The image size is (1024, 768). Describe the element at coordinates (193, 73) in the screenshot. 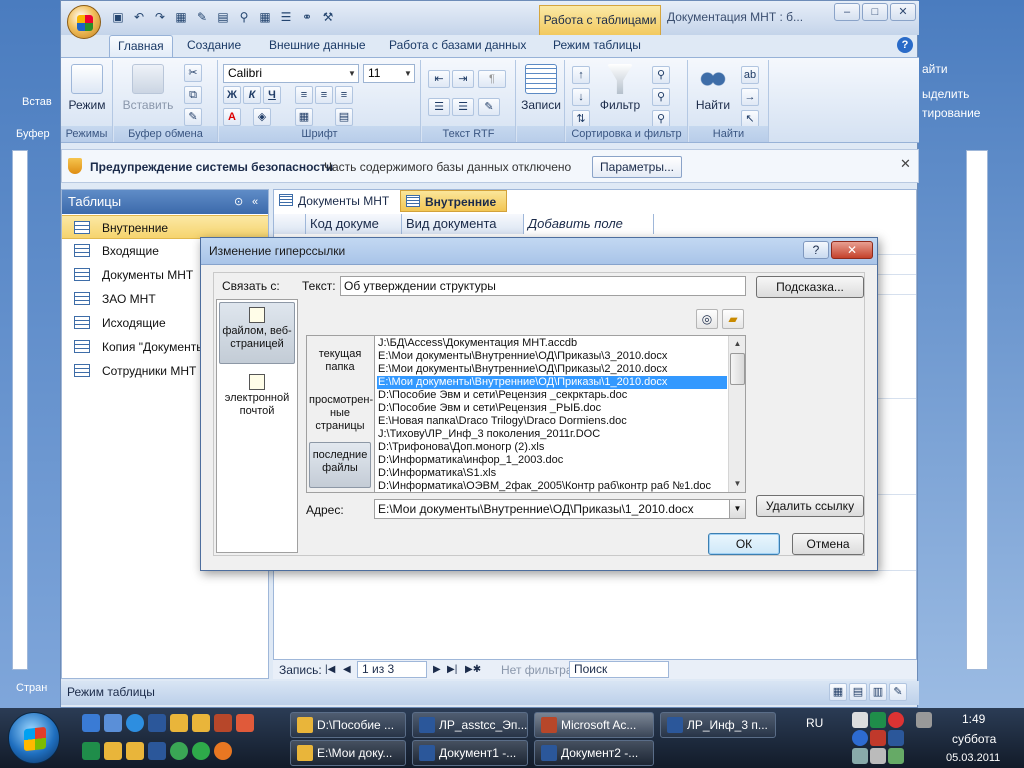

I see `cut-icon: ✂` at that location.